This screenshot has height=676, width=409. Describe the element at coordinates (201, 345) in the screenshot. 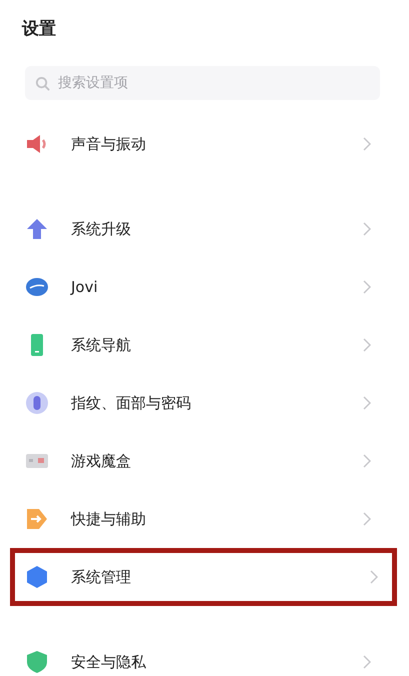

I see `settings-item: 系统导航` at that location.